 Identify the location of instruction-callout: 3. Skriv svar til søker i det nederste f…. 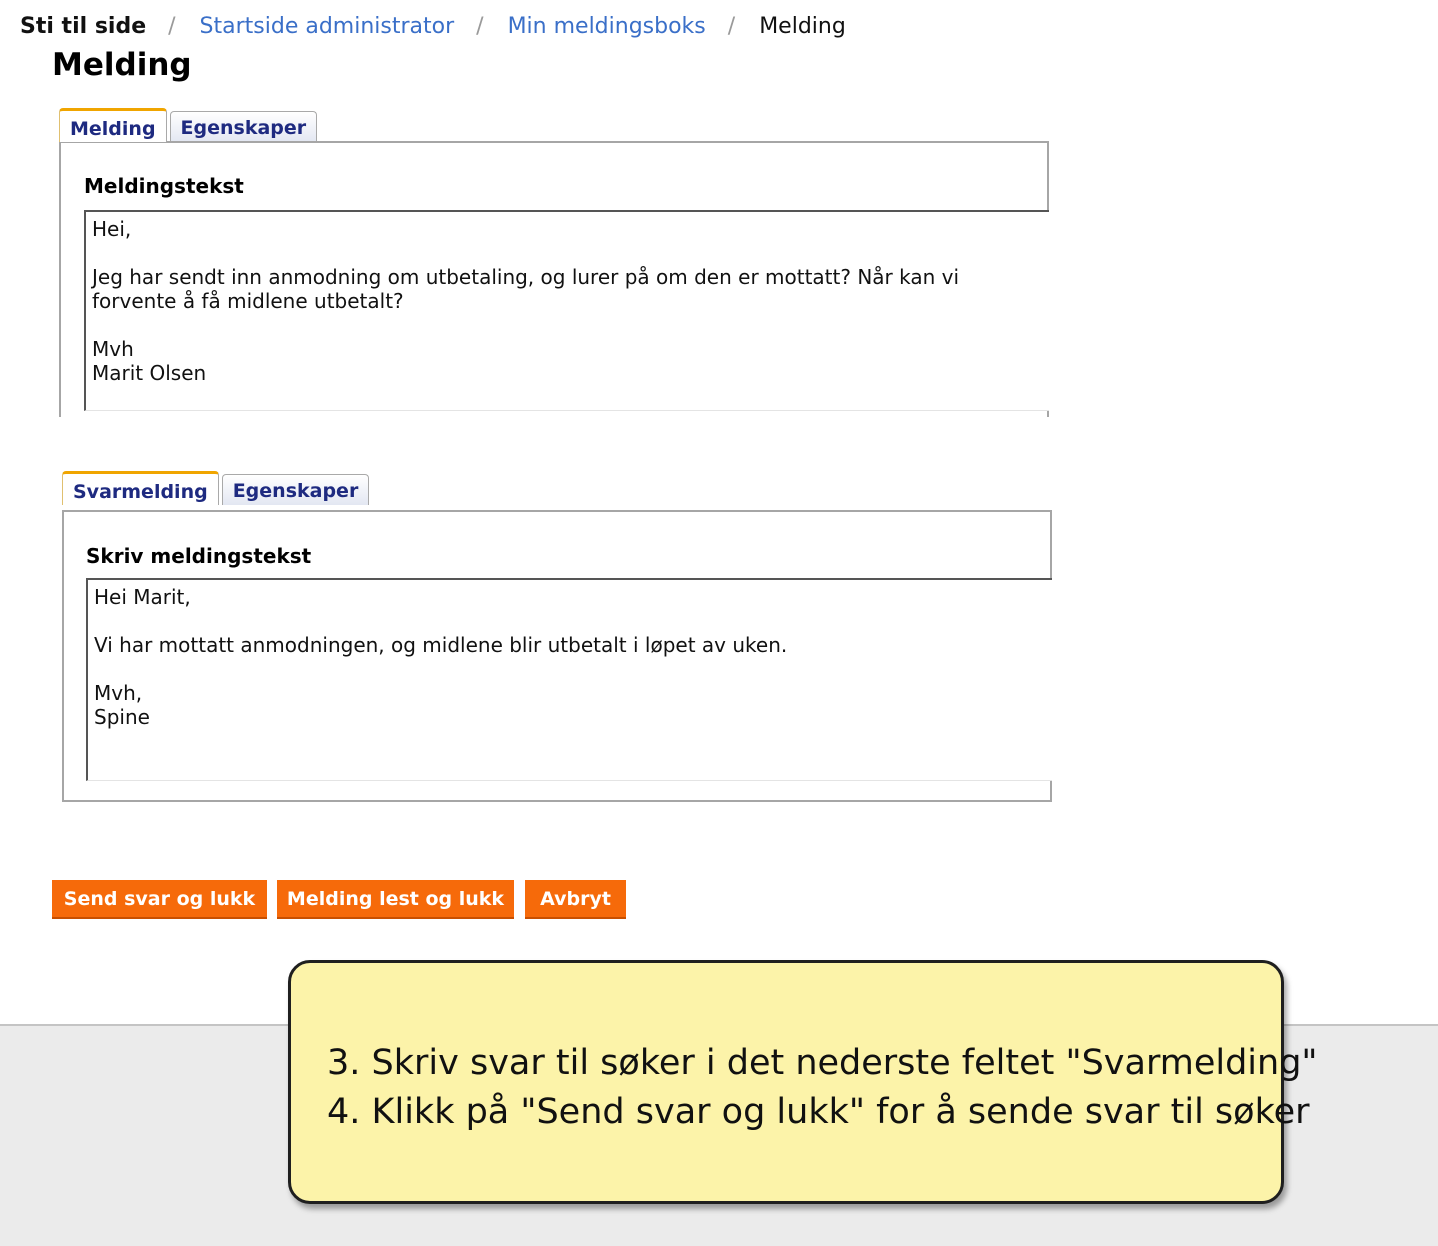
(803, 1082).